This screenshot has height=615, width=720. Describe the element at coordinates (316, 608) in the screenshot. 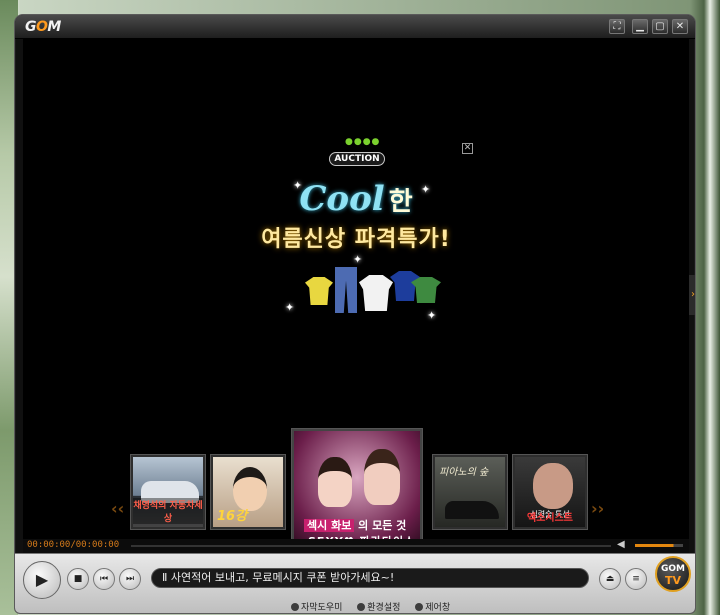

I see `subtitle-helper-link: 자막도우미` at that location.